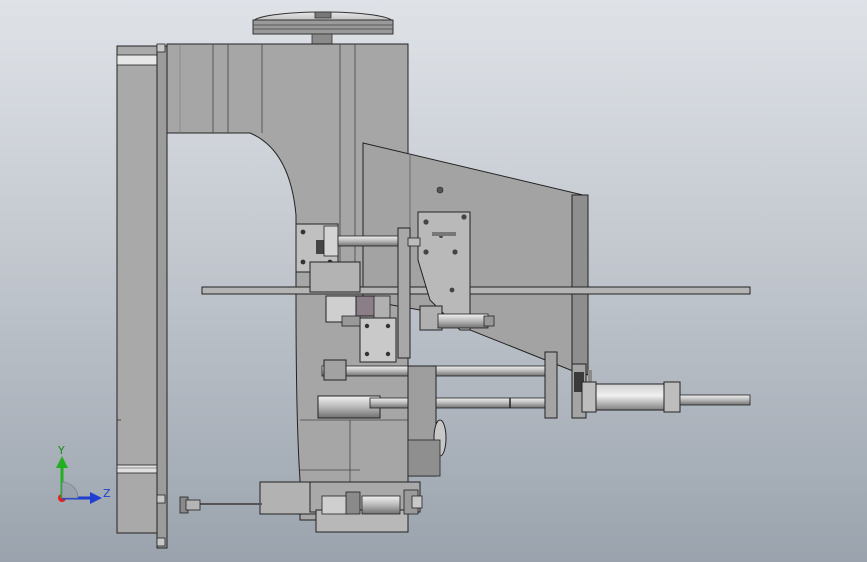 The image size is (867, 562). What do you see at coordinates (323, 28) in the screenshot?
I see `top-pulley` at bounding box center [323, 28].